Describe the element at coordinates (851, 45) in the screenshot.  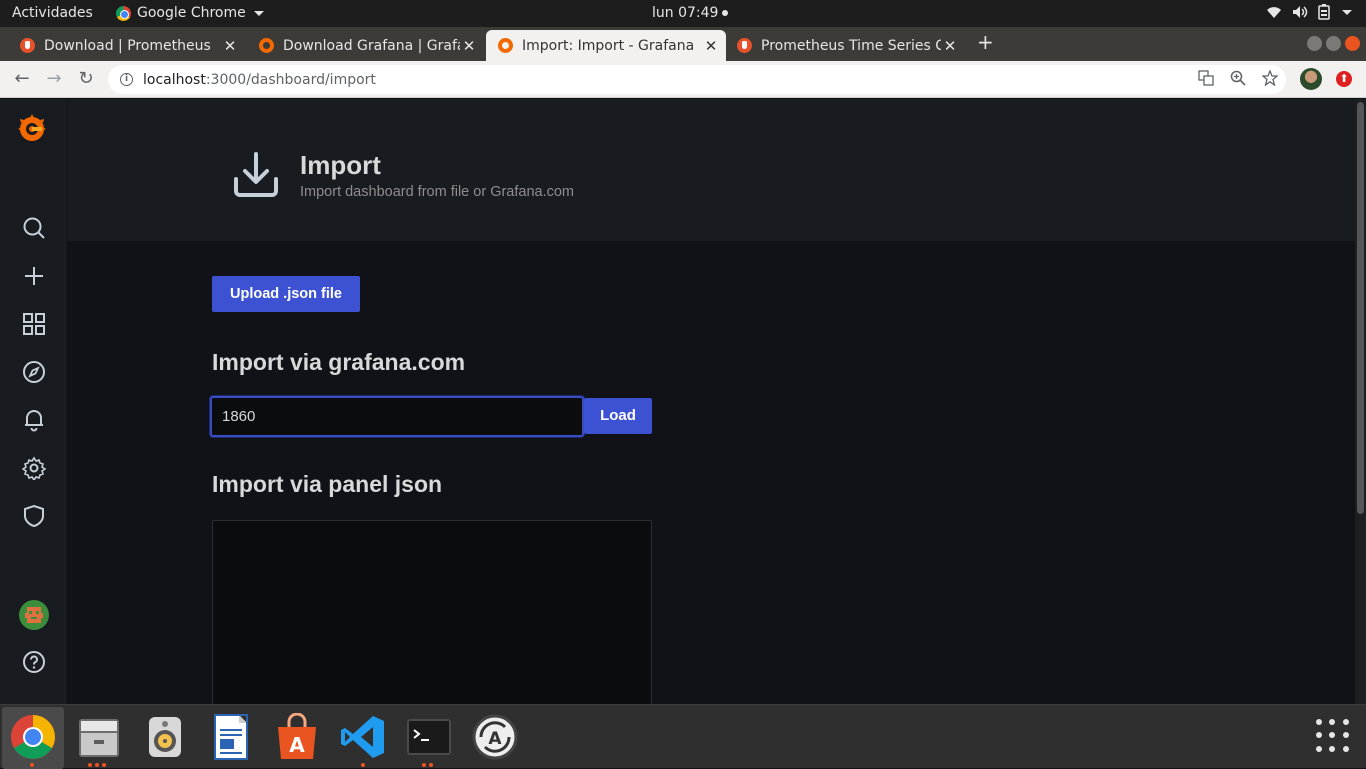
I see `tab-title: Prometheus Time Series Collection` at that location.